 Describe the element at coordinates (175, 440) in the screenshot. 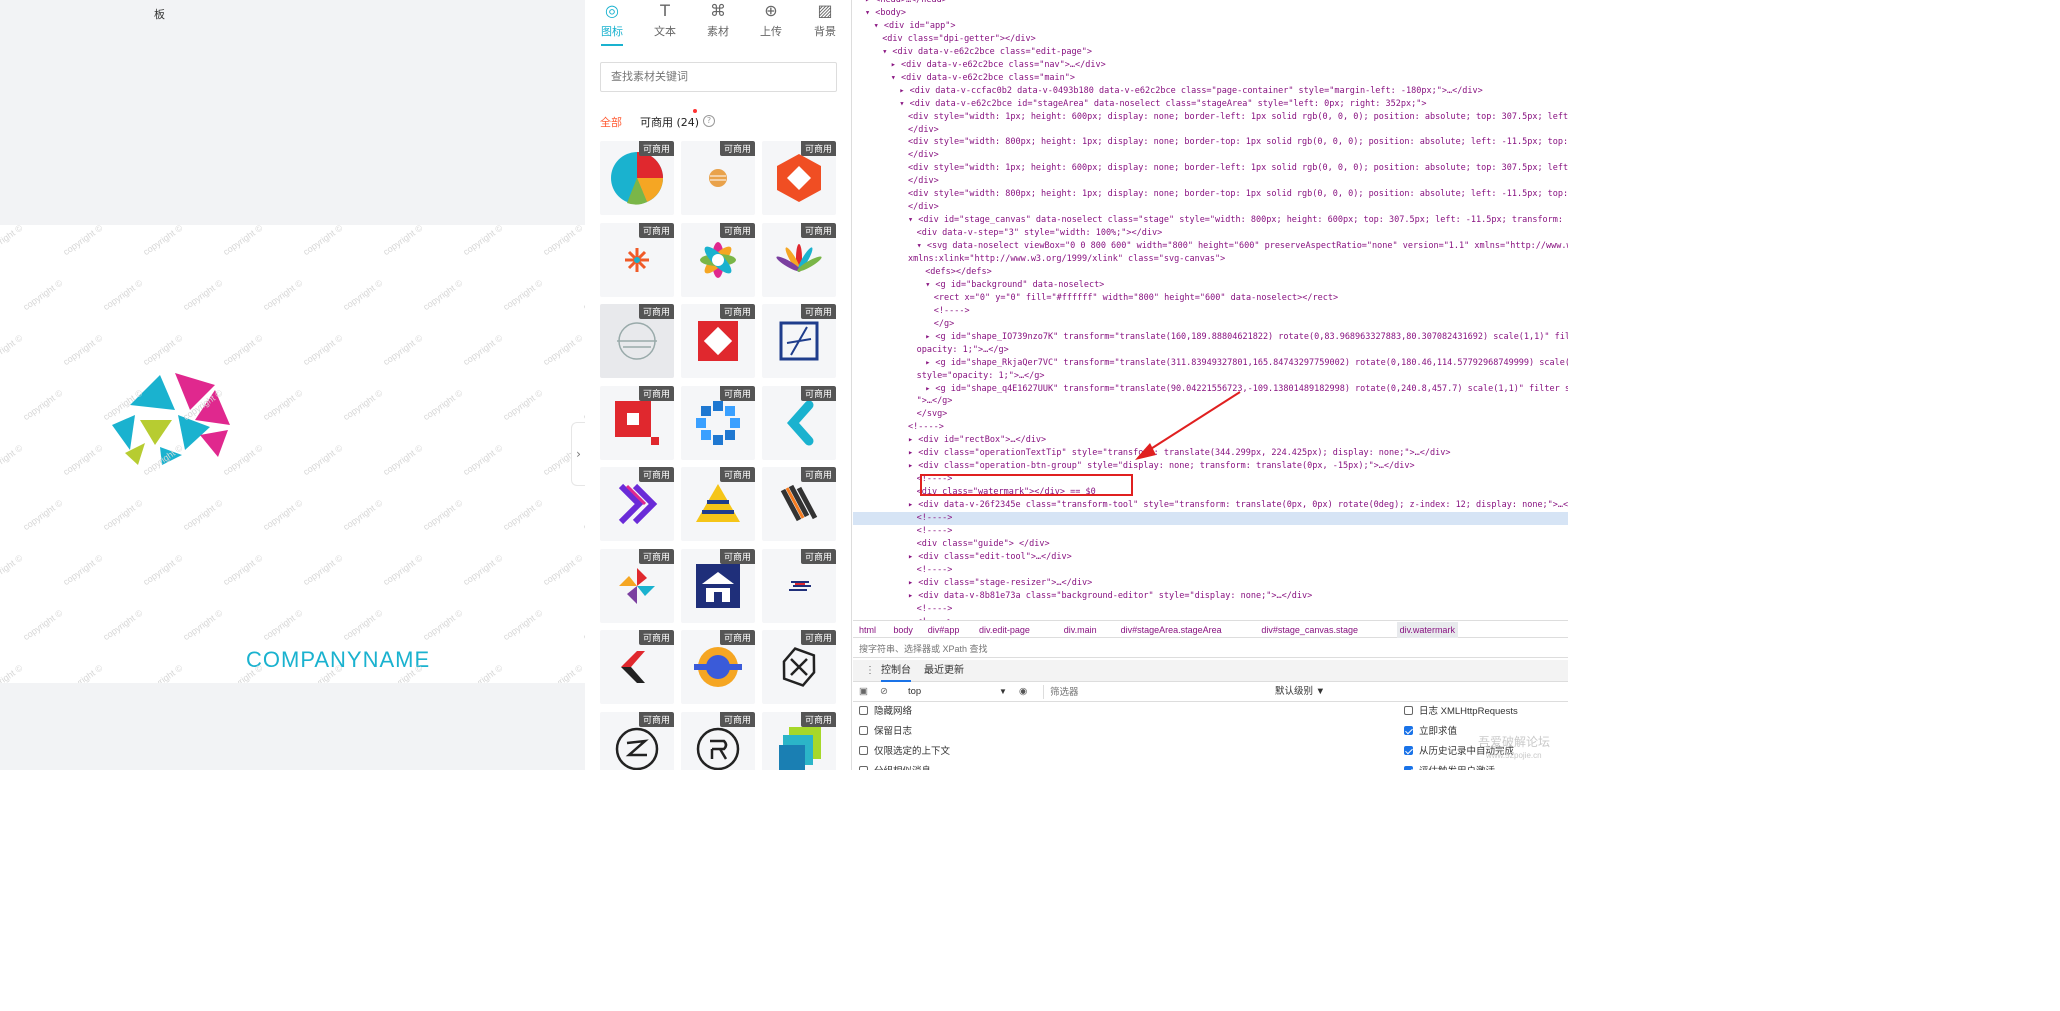

I see `logo-graphic` at that location.